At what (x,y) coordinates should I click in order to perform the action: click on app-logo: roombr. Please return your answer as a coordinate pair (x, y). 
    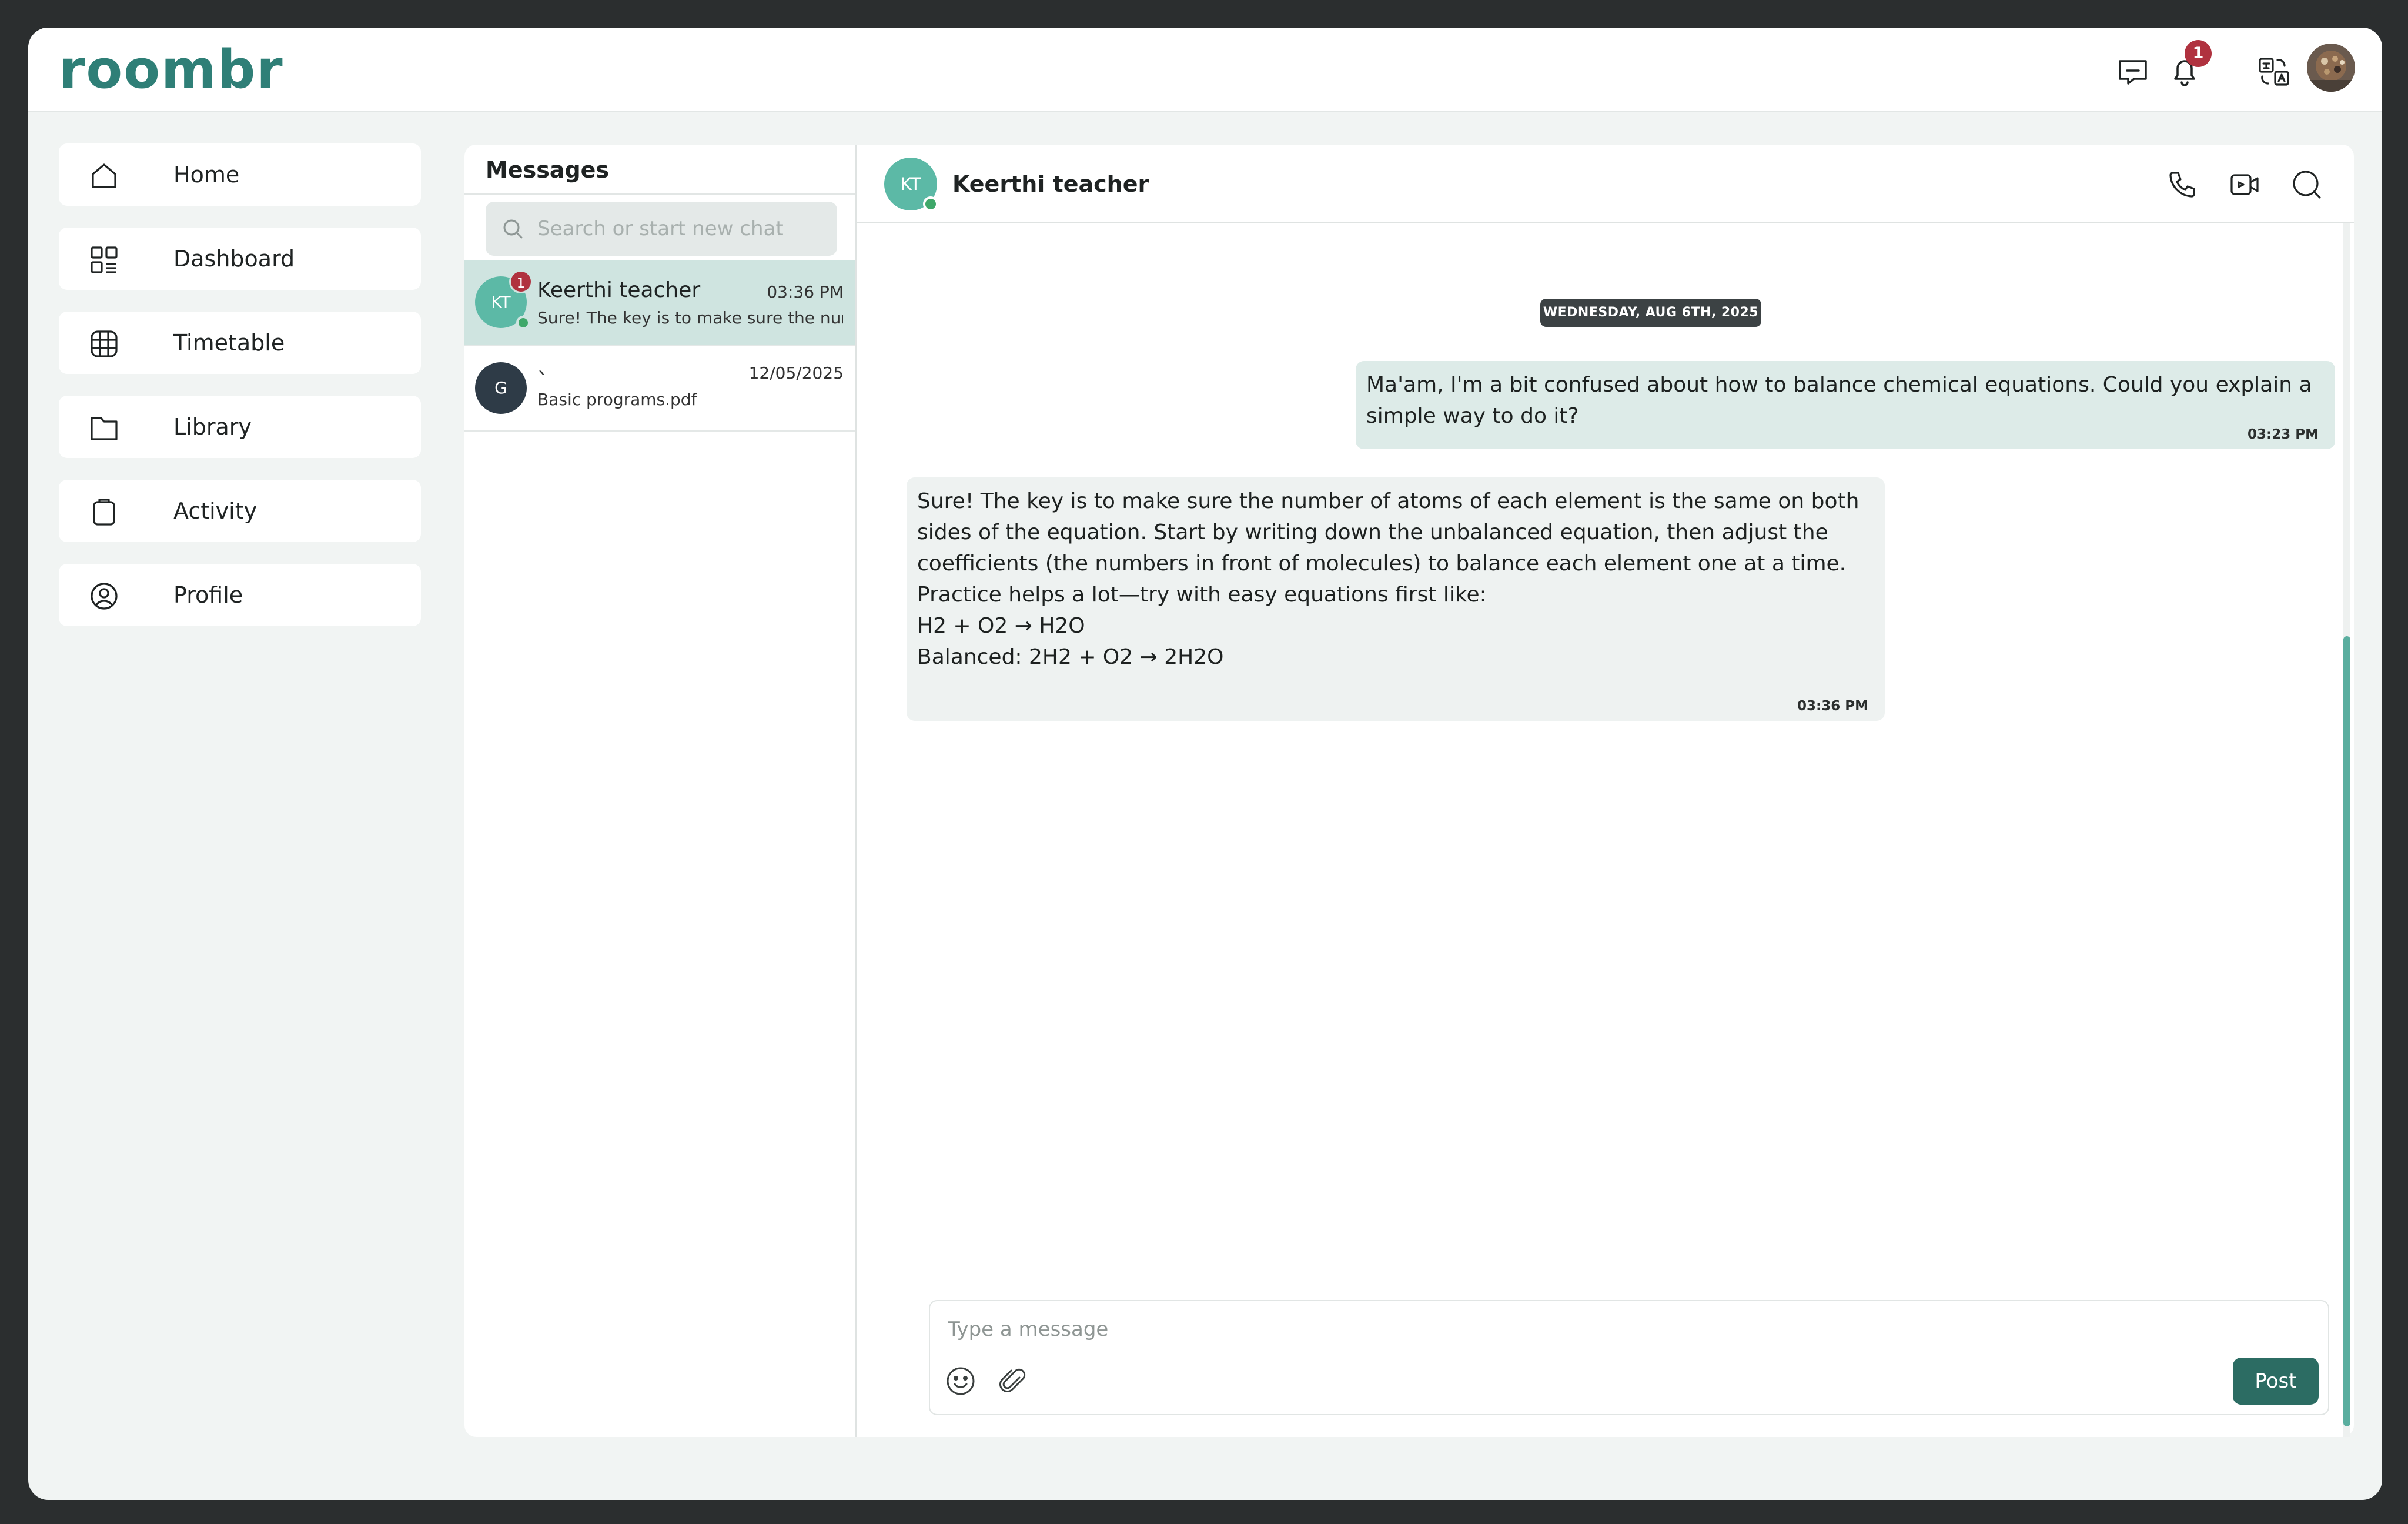
    Looking at the image, I should click on (171, 70).